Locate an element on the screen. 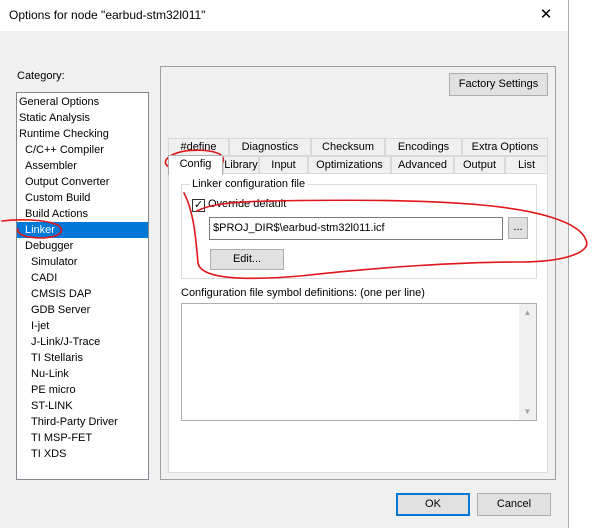 This screenshot has height=528, width=594. tab-advanced: Advanced is located at coordinates (422, 165).